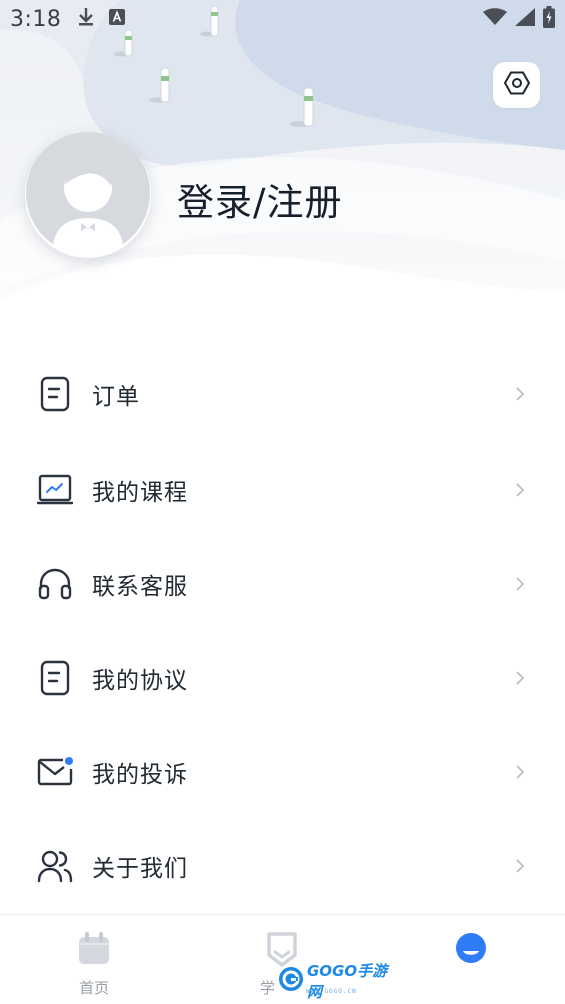 The image size is (565, 1004). What do you see at coordinates (495, 19) in the screenshot?
I see `wifi-icon` at bounding box center [495, 19].